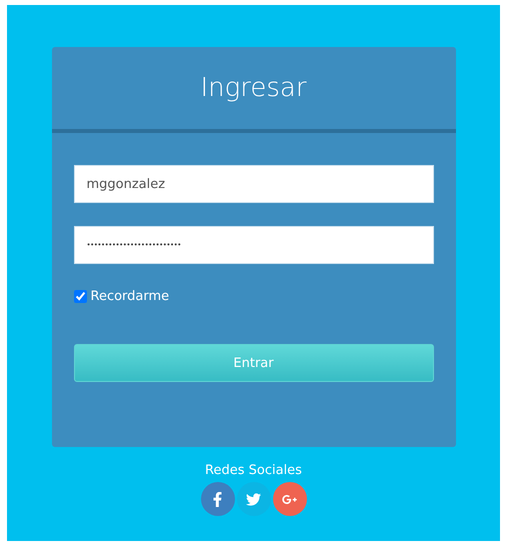 This screenshot has height=546, width=505. I want to click on username-field: mggonzalez, so click(254, 184).